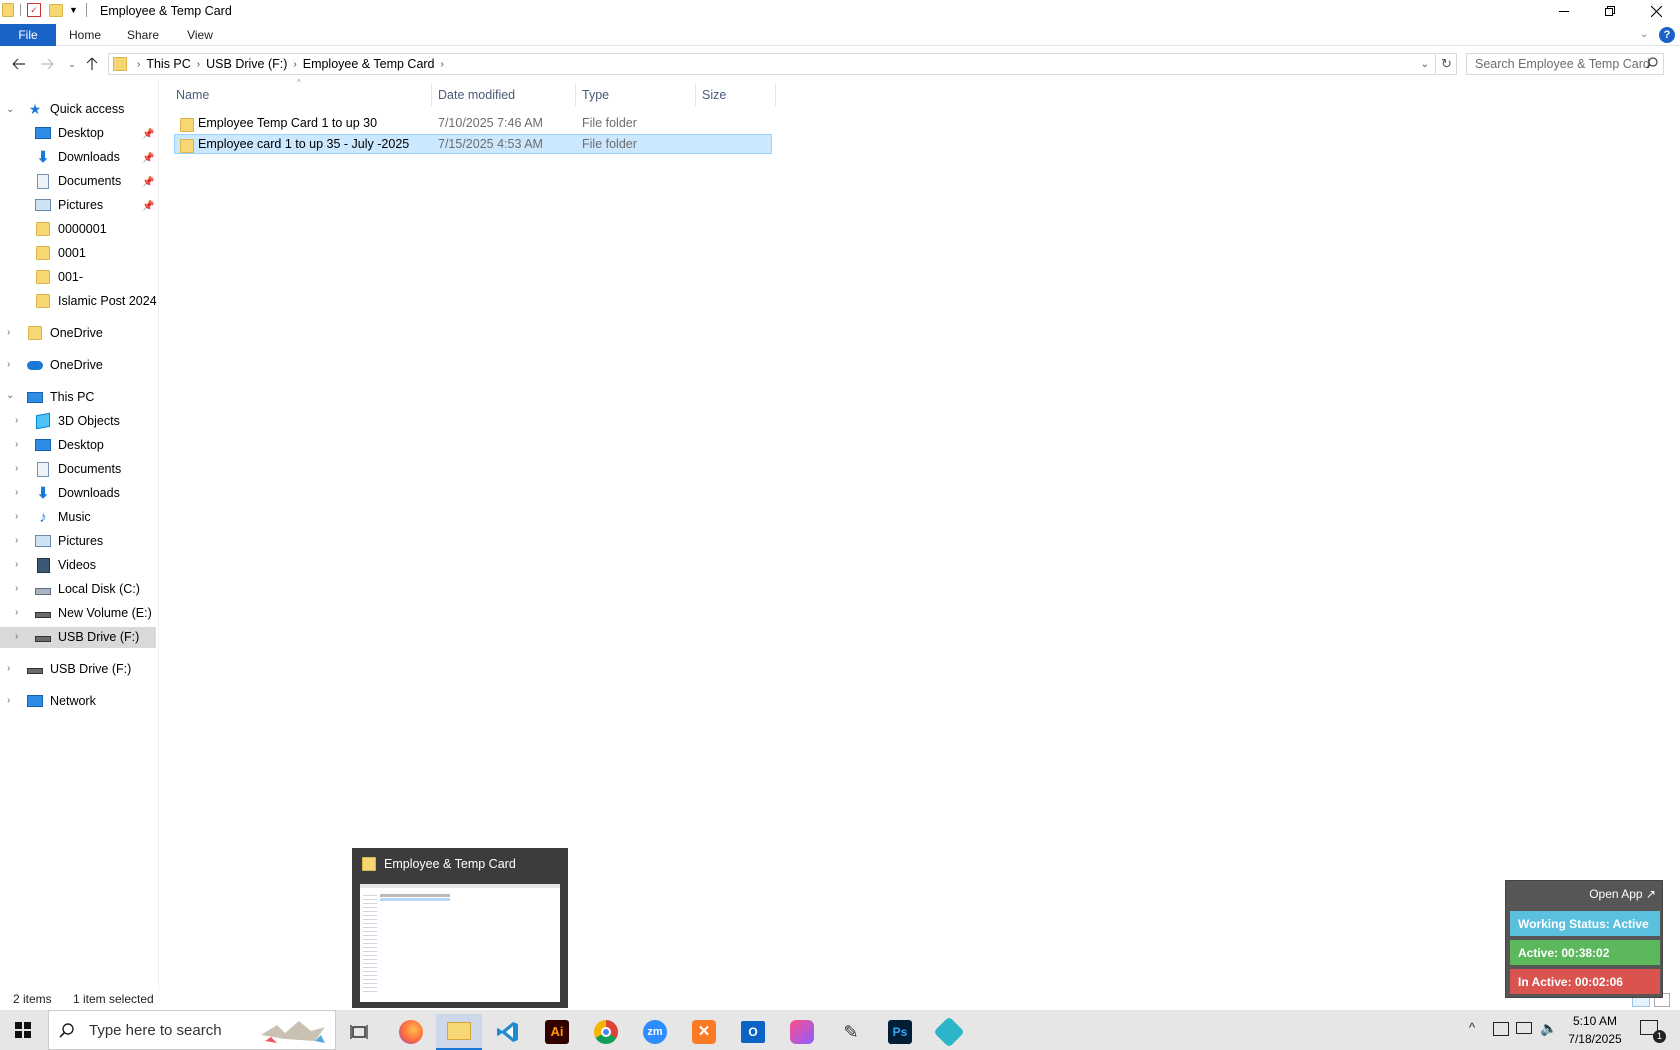  Describe the element at coordinates (851, 1032) in the screenshot. I see `pen-tool-app: ✎` at that location.